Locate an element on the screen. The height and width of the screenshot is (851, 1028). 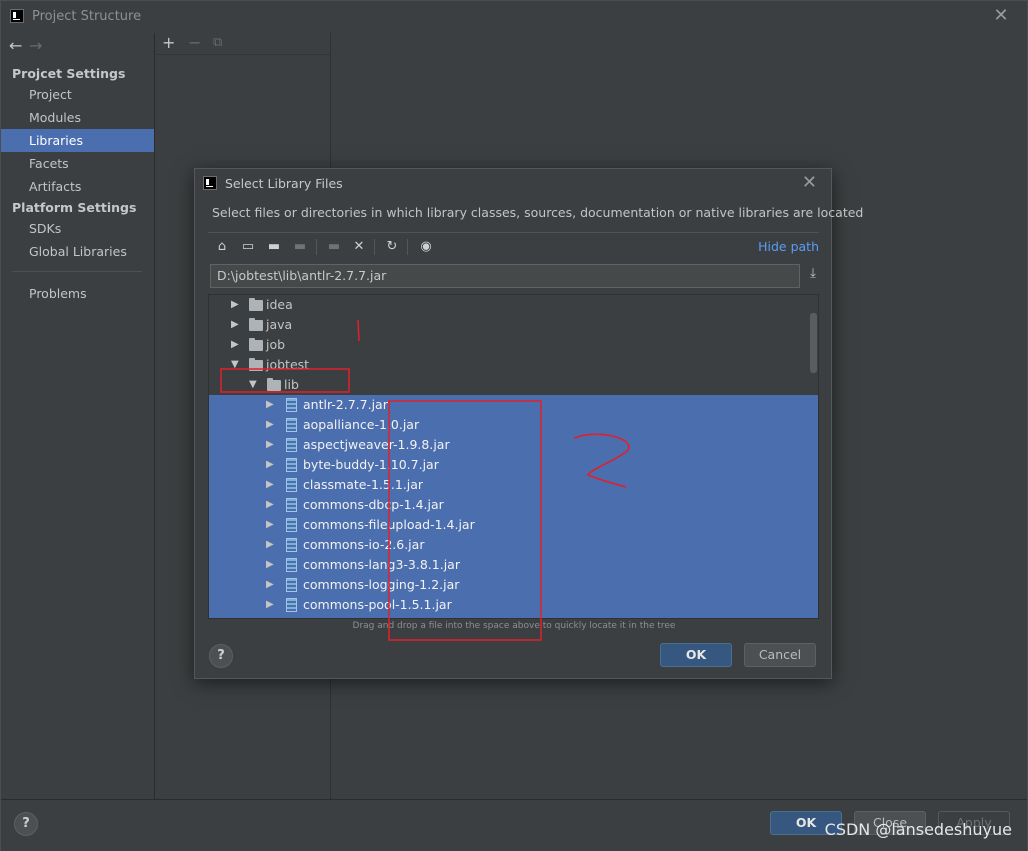
platform-settings-heading: Platform Settings is located at coordinates (74, 207).